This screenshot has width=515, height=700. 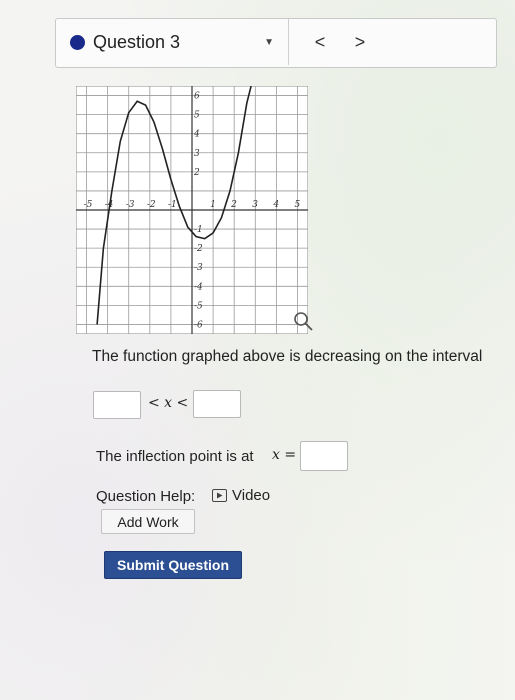 What do you see at coordinates (324, 456) in the screenshot?
I see `inflection-input` at bounding box center [324, 456].